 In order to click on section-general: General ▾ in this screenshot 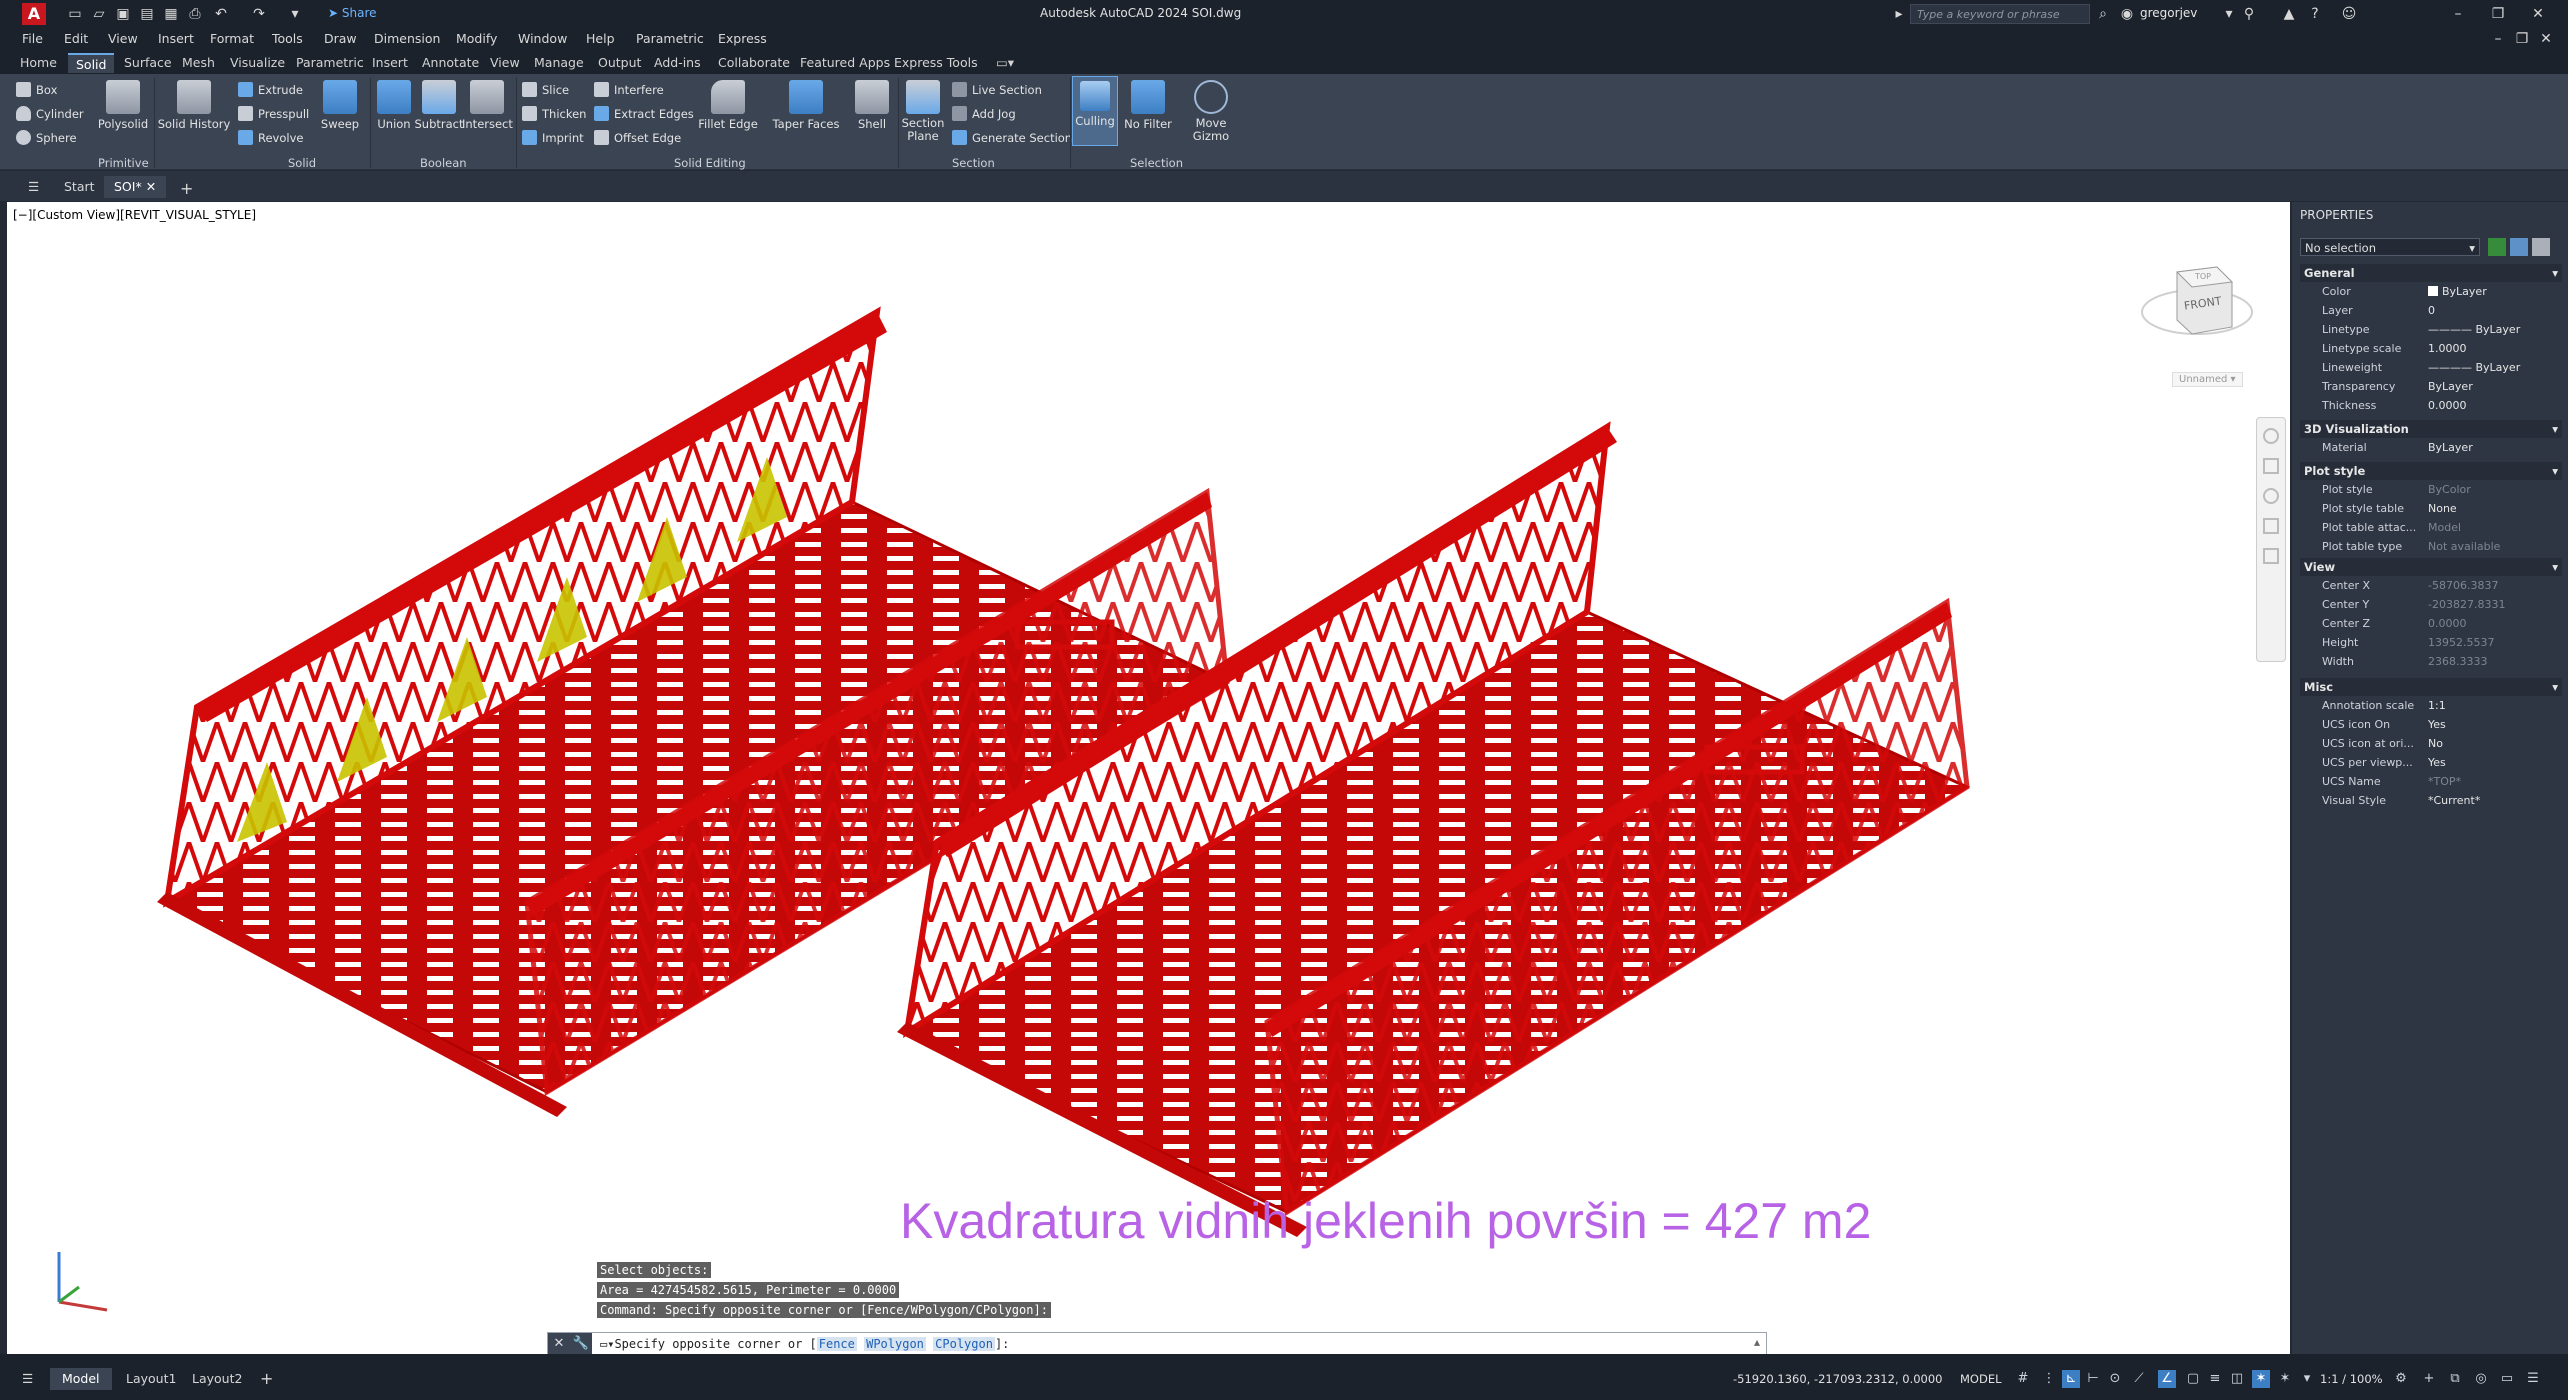, I will do `click(2431, 273)`.